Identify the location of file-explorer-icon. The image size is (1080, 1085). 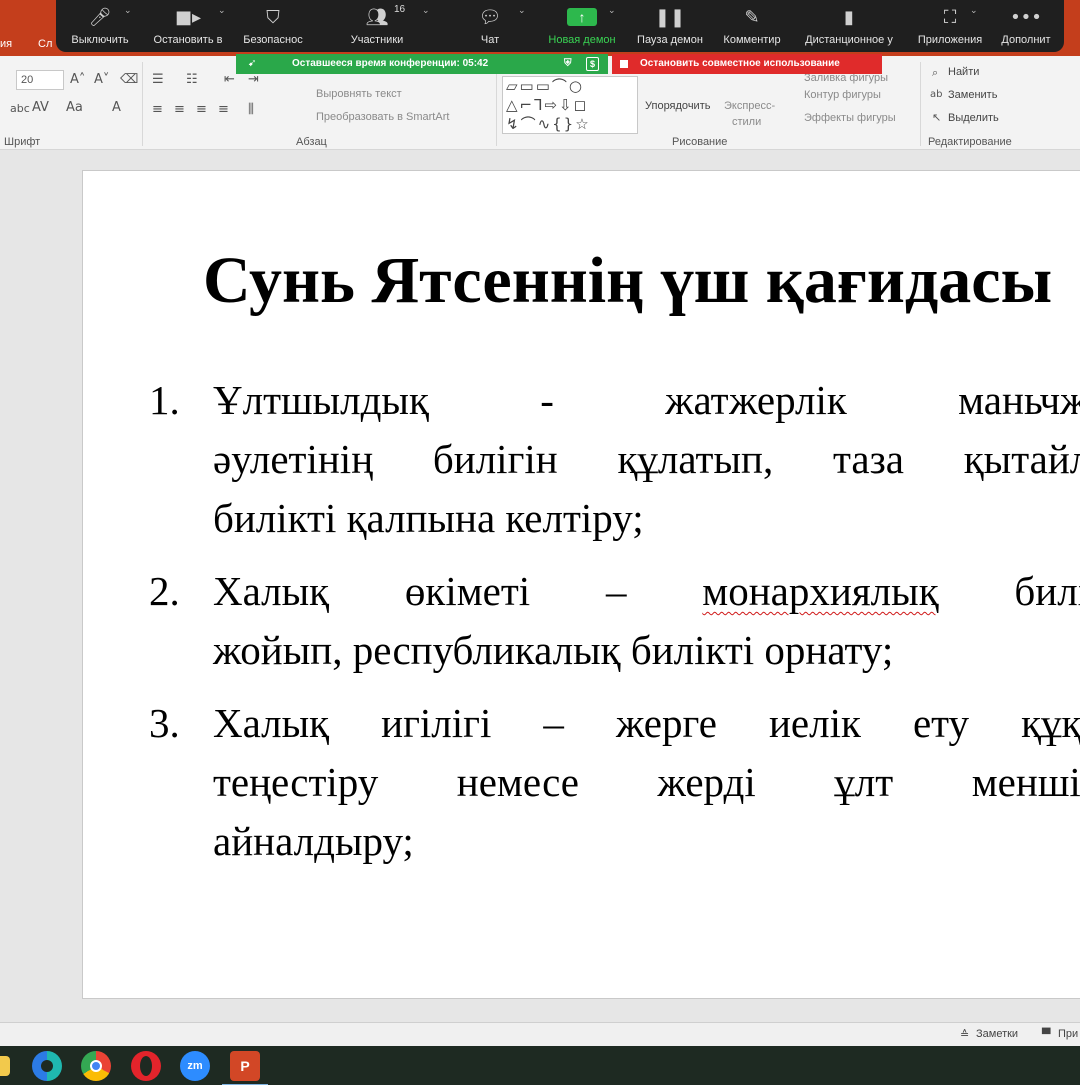
(5, 1066).